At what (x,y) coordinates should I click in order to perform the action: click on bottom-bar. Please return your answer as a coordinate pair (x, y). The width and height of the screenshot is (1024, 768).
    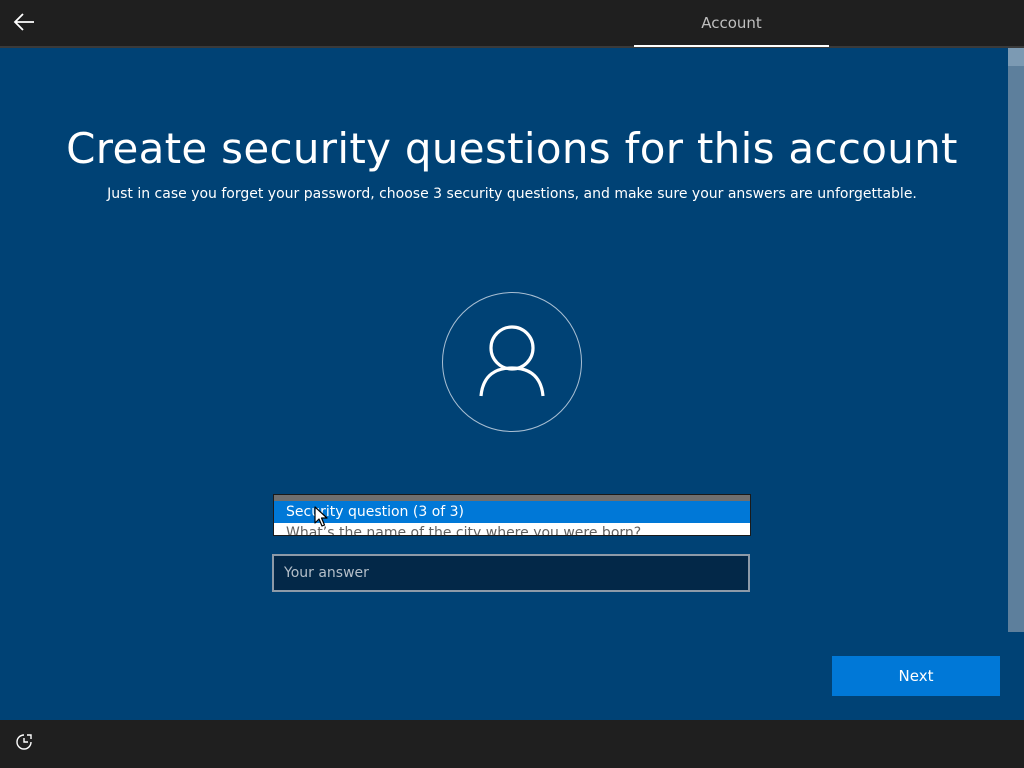
    Looking at the image, I should click on (512, 744).